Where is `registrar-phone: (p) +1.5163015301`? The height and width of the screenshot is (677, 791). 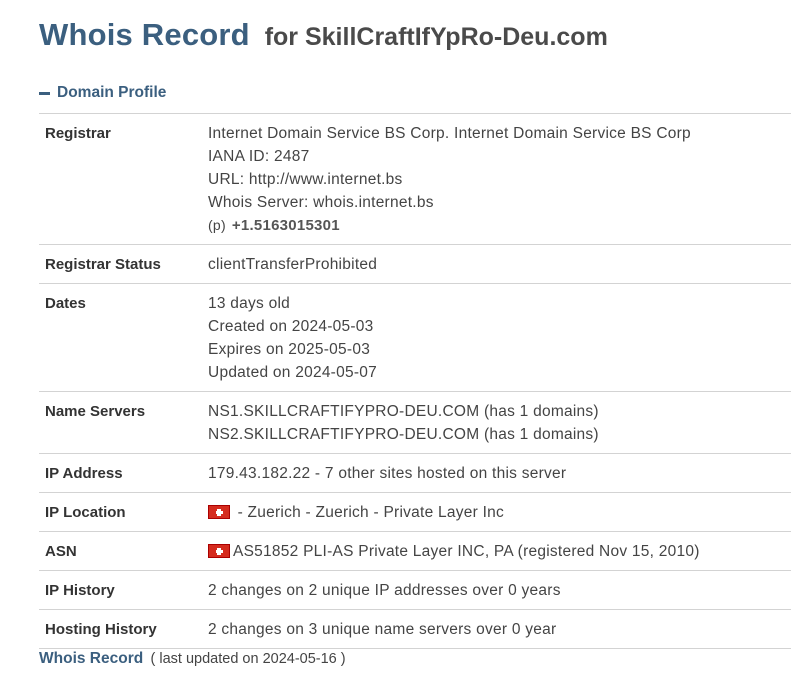
registrar-phone: (p) +1.5163015301 is located at coordinates (499, 225).